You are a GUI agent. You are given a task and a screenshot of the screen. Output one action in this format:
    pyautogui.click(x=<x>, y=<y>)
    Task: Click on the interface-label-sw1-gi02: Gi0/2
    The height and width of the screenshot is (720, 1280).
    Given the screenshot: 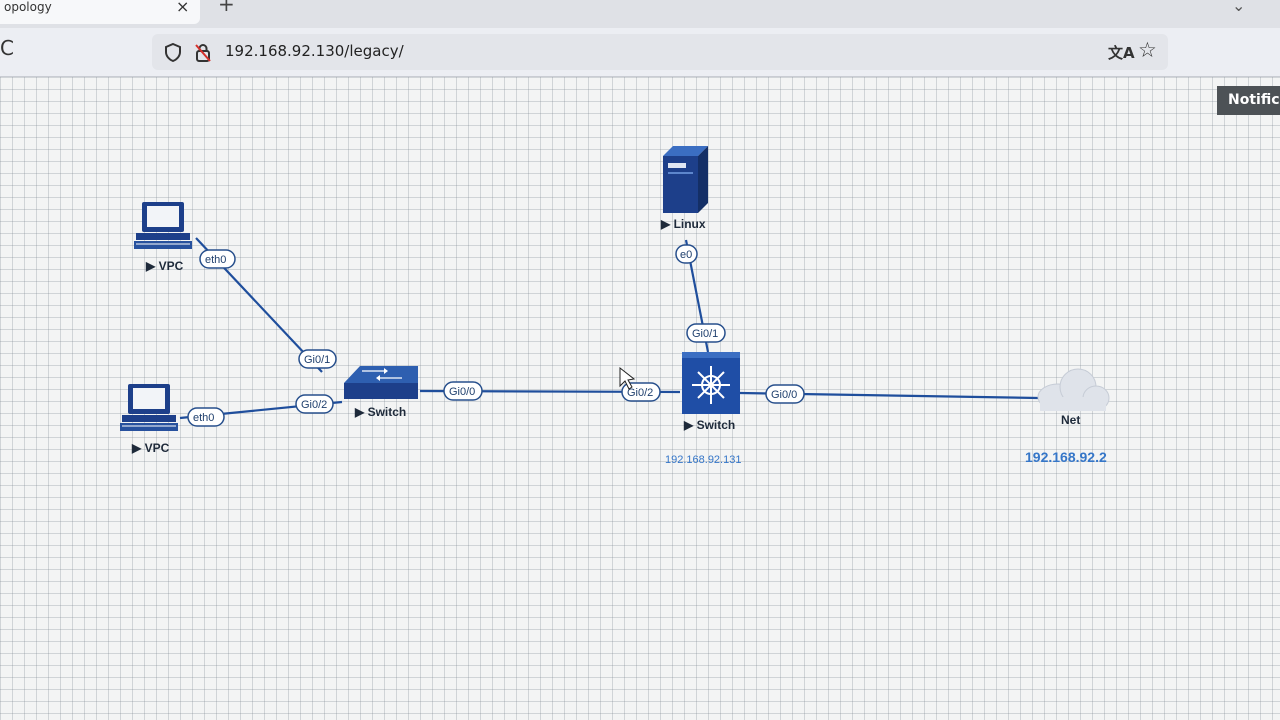 What is the action you would take?
    pyautogui.click(x=314, y=404)
    